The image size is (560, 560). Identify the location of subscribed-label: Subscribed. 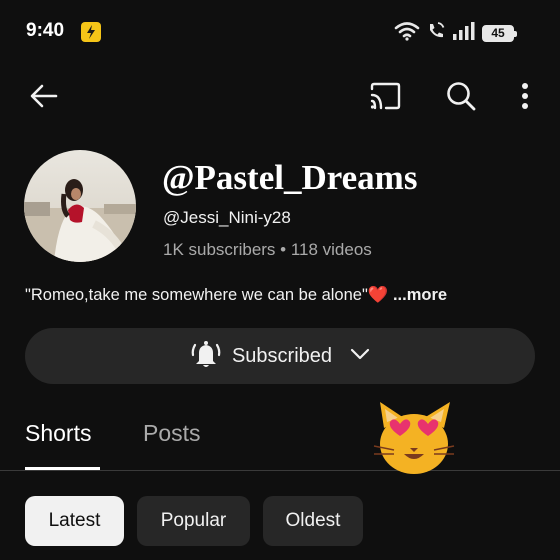
(282, 355).